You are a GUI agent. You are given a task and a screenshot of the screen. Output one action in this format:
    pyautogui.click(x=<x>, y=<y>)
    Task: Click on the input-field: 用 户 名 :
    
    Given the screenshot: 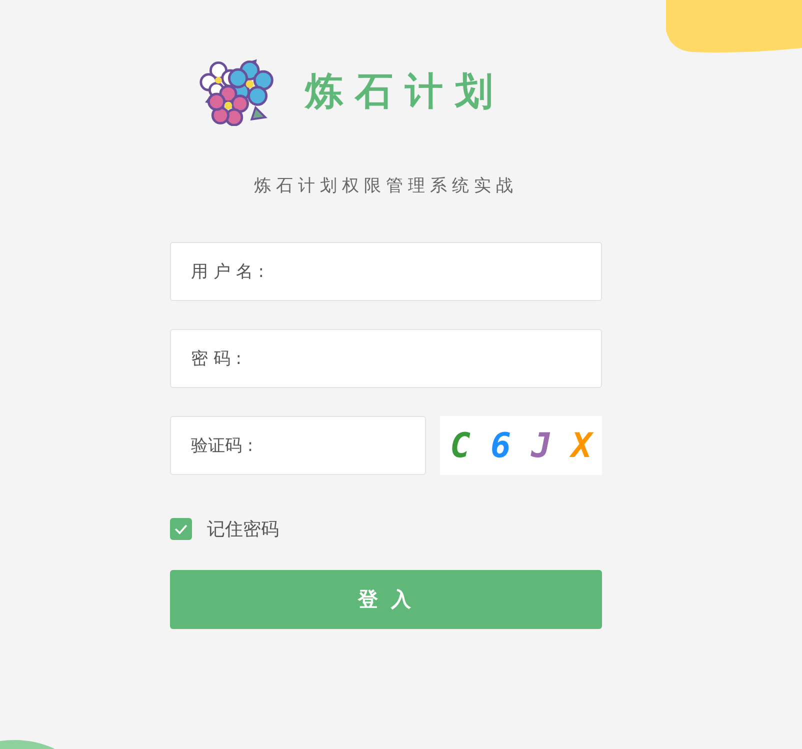 What is the action you would take?
    pyautogui.click(x=386, y=271)
    